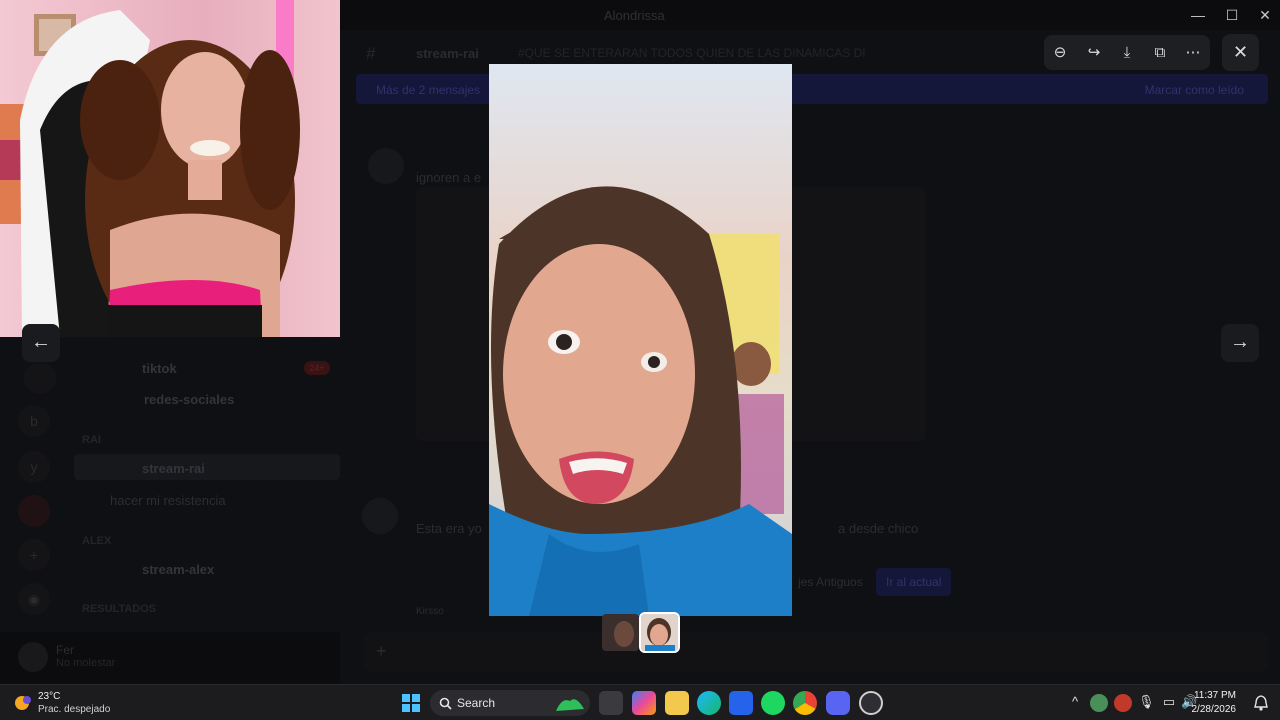 This screenshot has height=720, width=1280. What do you see at coordinates (1194, 90) in the screenshot?
I see `mark-read-button: Marcar como leído` at bounding box center [1194, 90].